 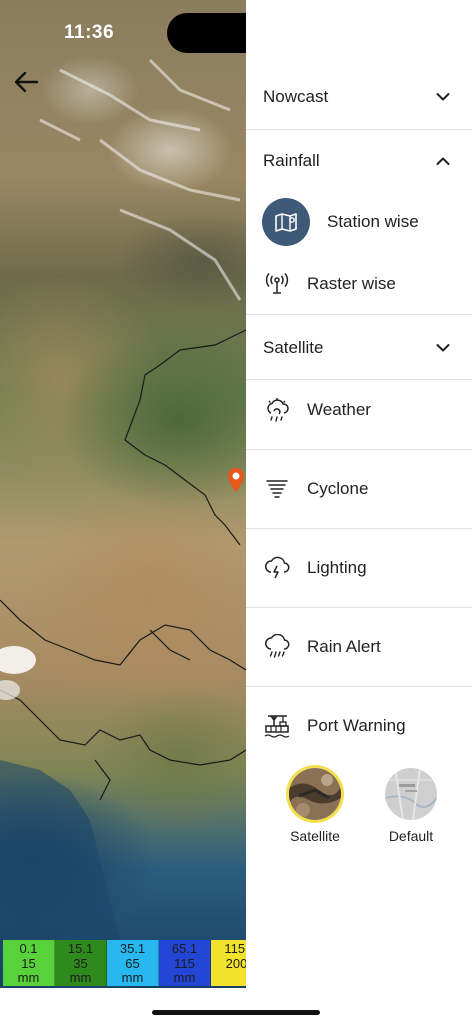 What do you see at coordinates (235, 963) in the screenshot?
I see `legend-cell-text: 200` at bounding box center [235, 963].